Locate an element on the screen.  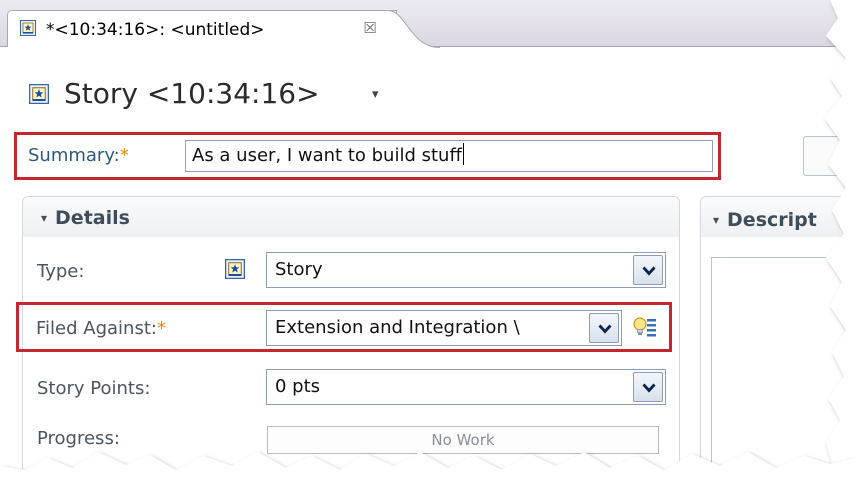
close-icon: ☒ is located at coordinates (370, 28).